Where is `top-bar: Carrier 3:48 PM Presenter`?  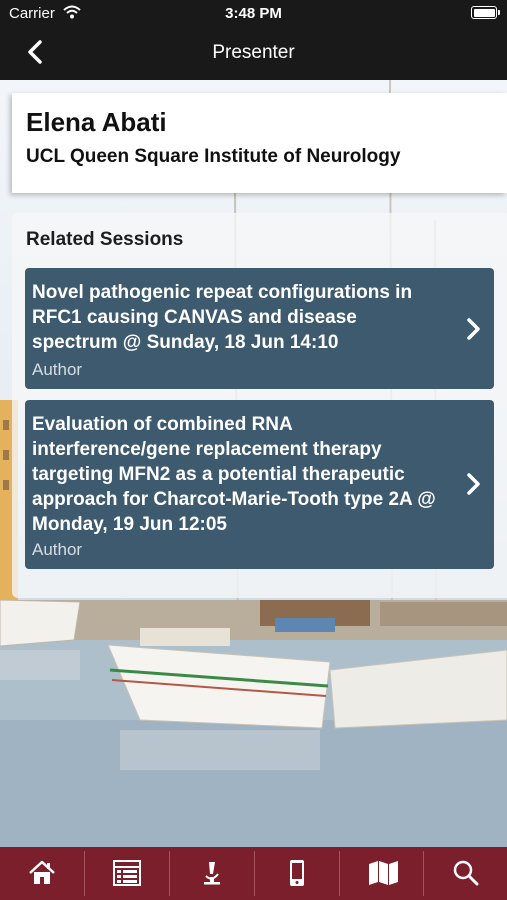 top-bar: Carrier 3:48 PM Presenter is located at coordinates (253, 40).